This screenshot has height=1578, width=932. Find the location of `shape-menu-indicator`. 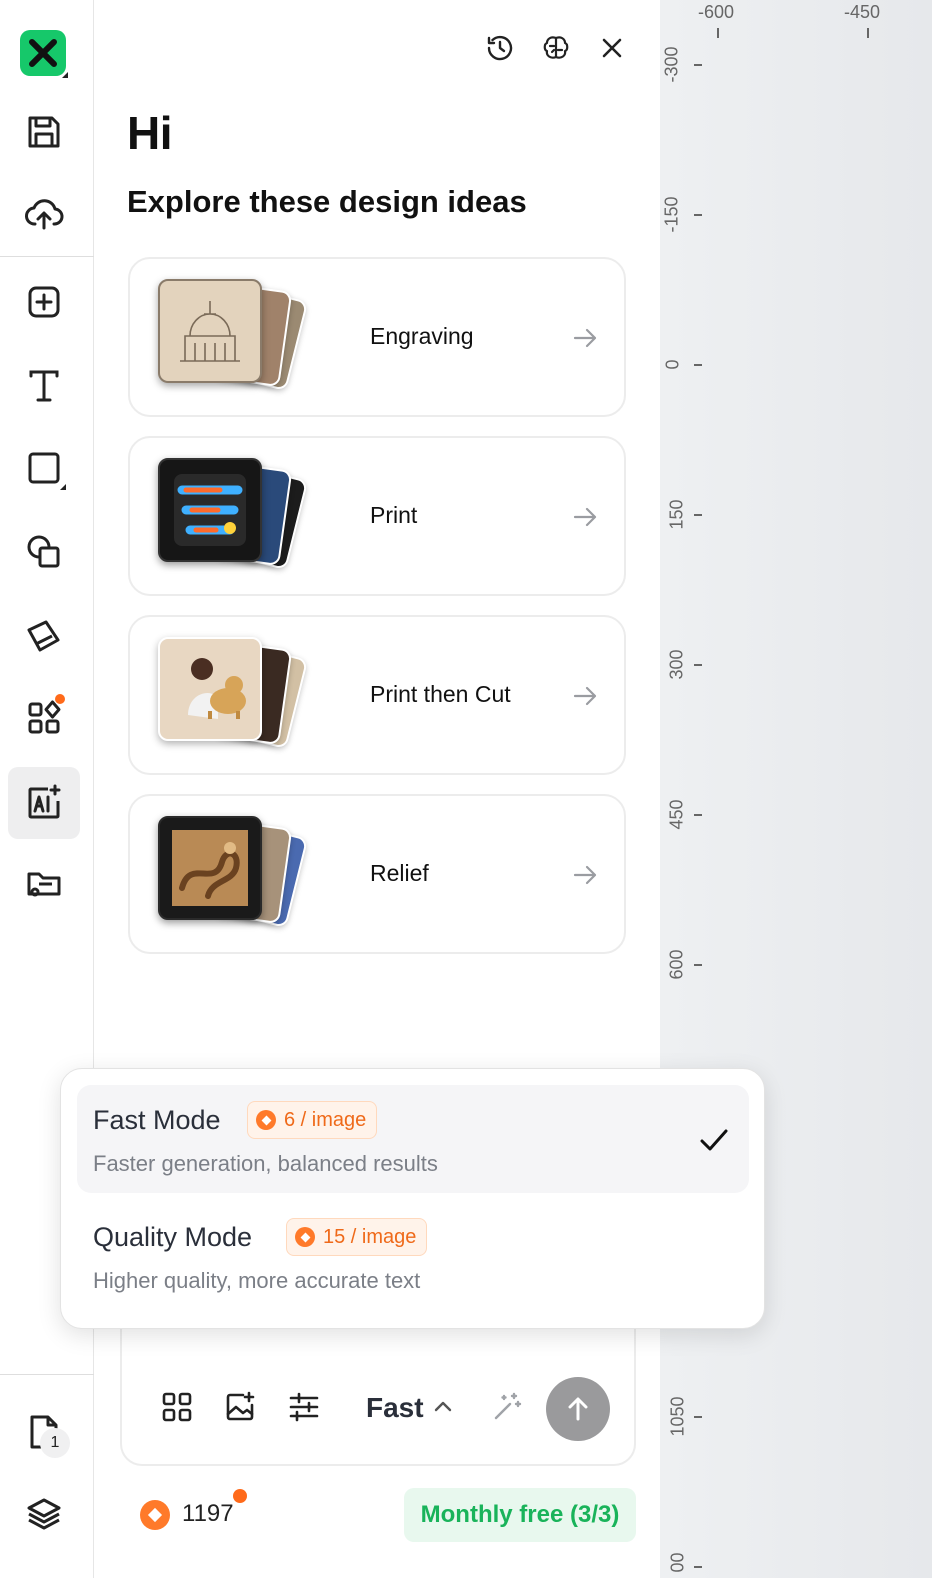

shape-menu-indicator is located at coordinates (63, 487).